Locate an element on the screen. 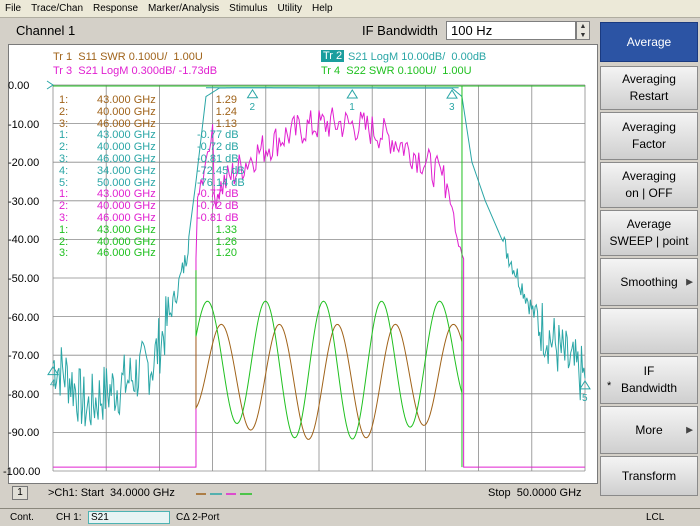  ifbw-spinner: ▲ ▼ is located at coordinates (583, 30).